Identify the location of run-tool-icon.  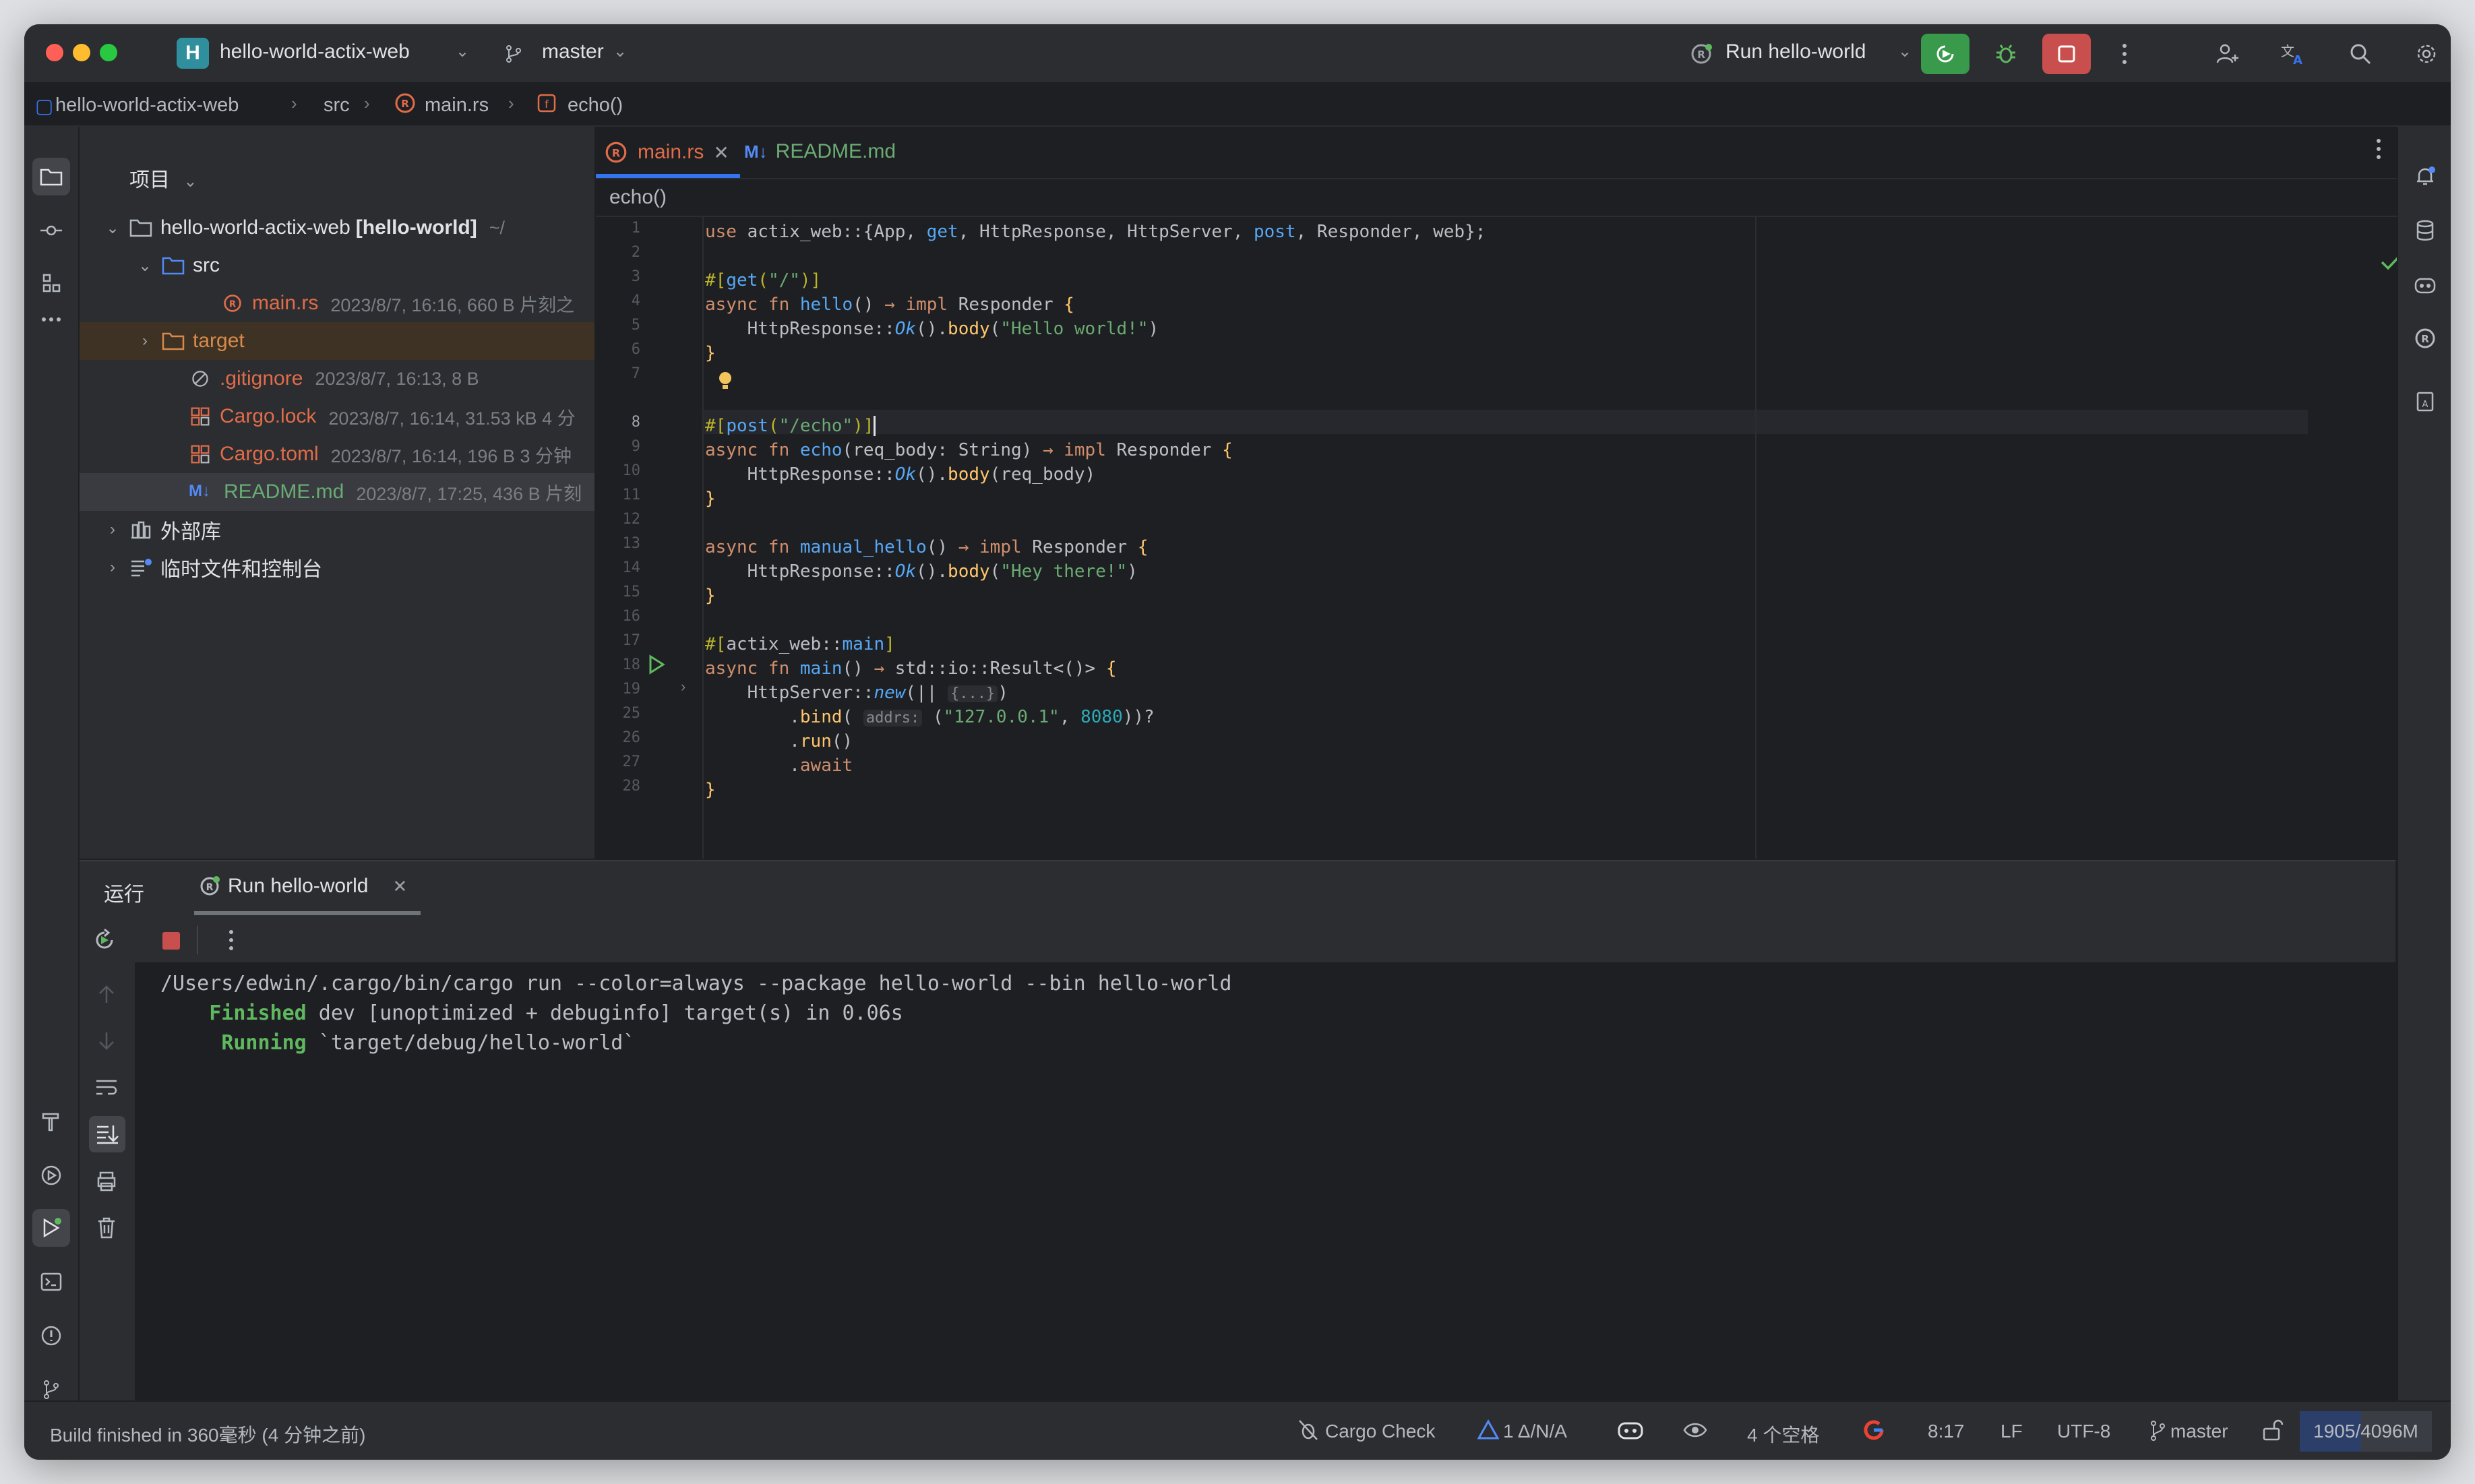
(51, 1228).